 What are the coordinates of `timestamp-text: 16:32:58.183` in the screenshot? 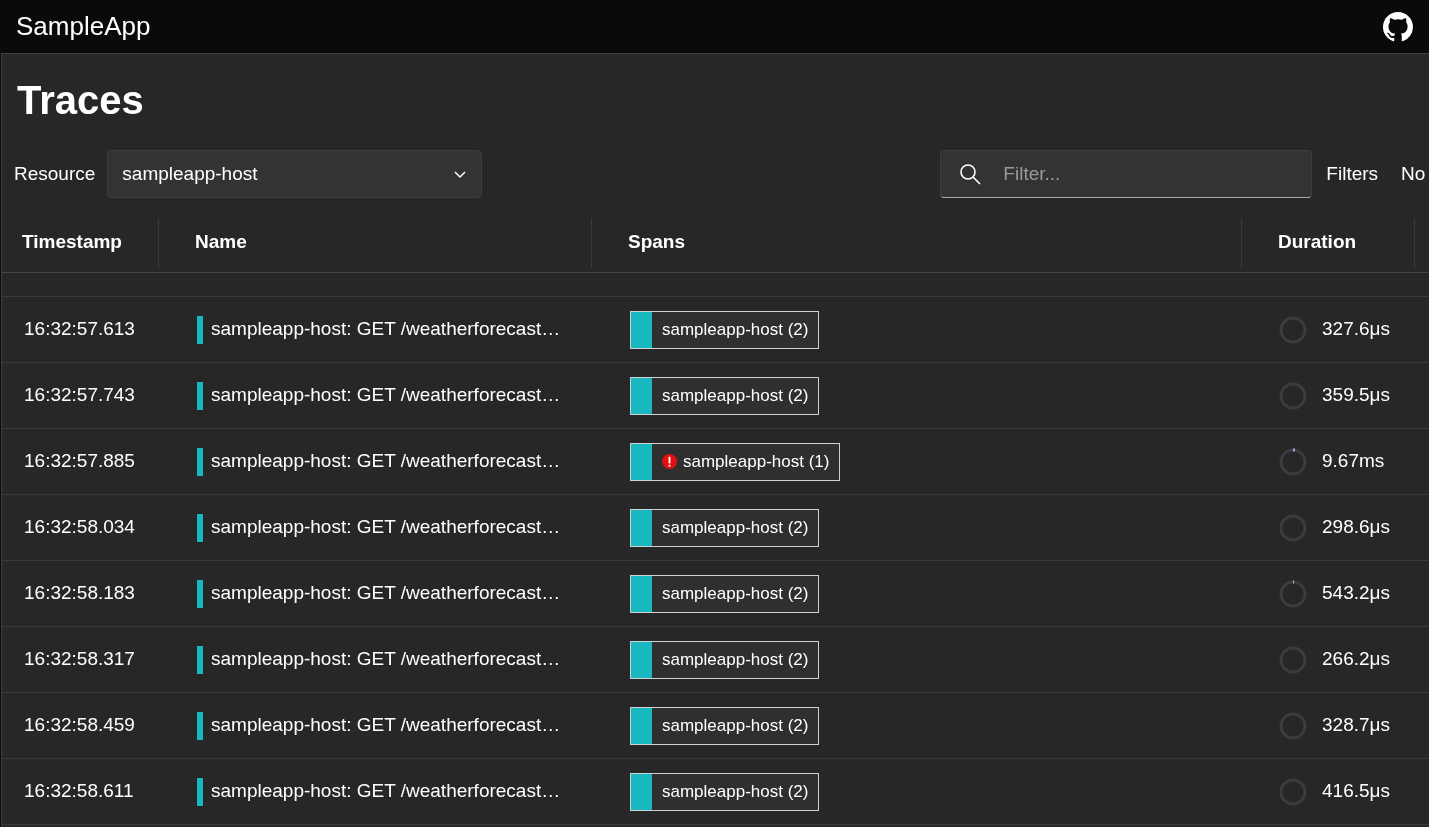 It's located at (79, 593).